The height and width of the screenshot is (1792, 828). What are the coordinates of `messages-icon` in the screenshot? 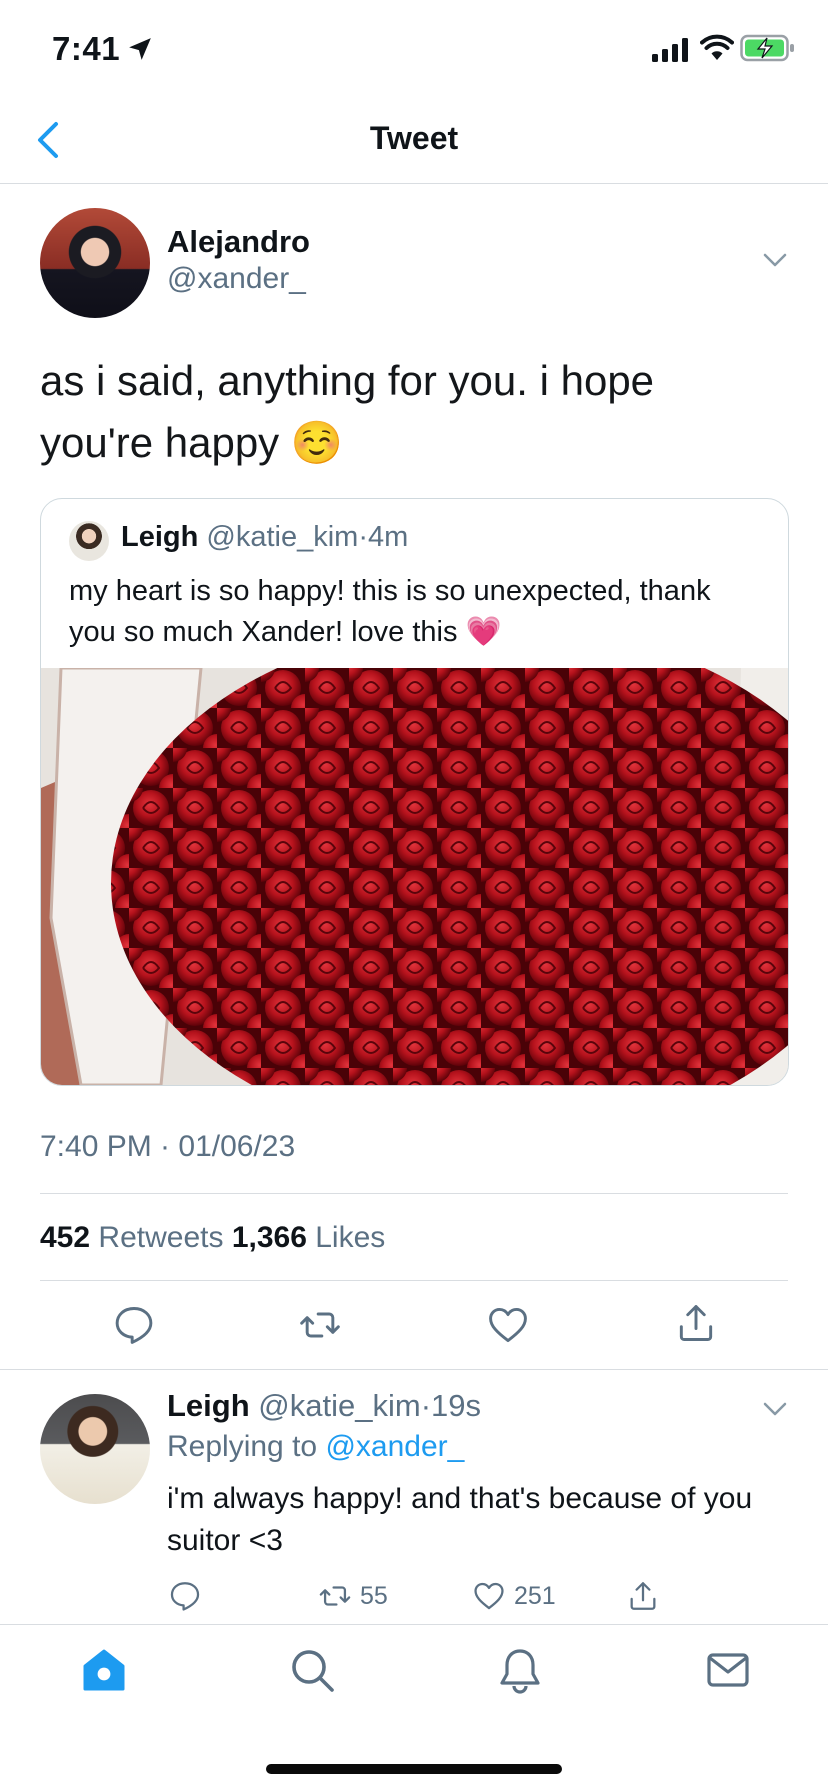 It's located at (728, 1670).